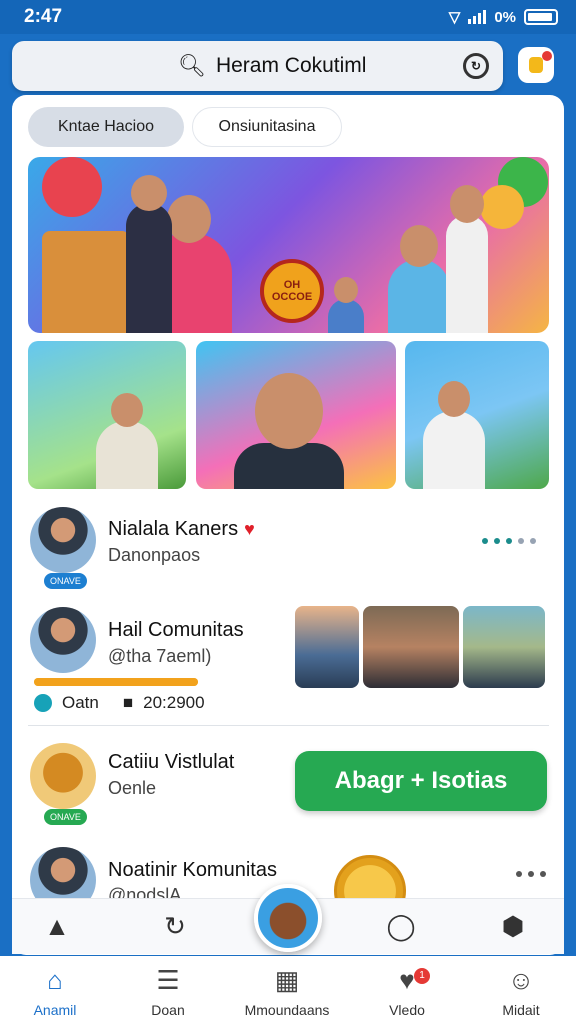  I want to click on create-fab-button, so click(288, 918).